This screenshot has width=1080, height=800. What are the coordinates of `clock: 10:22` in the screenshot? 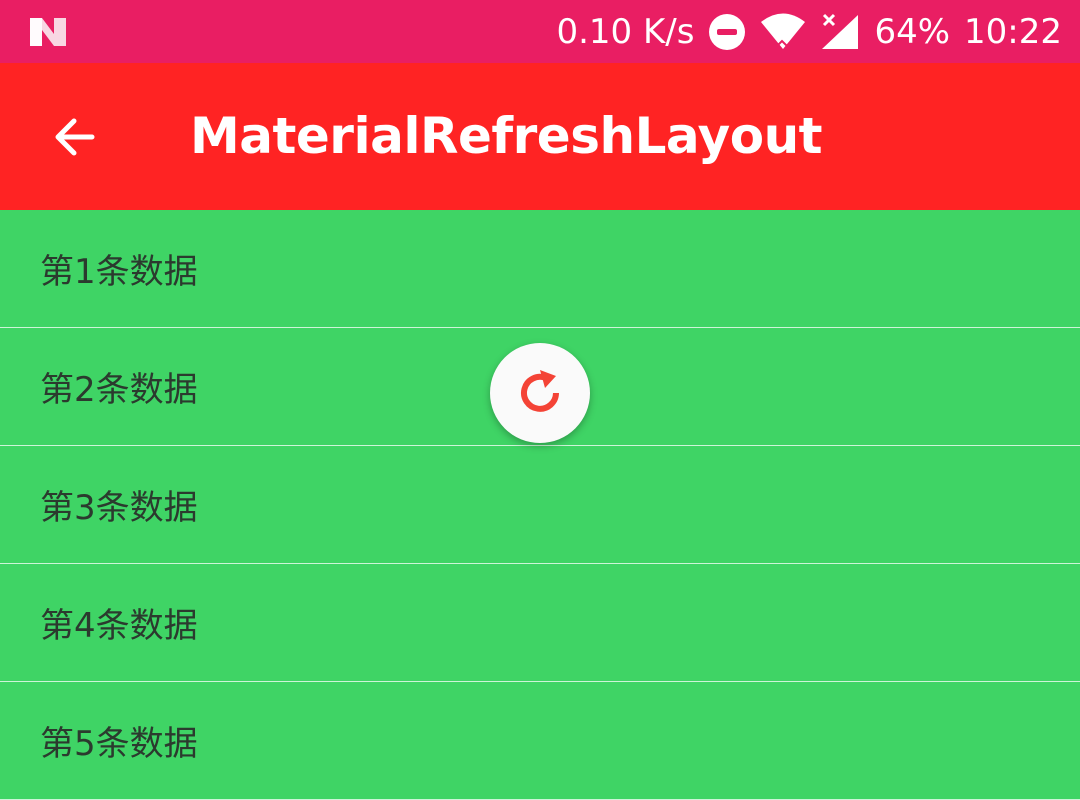 It's located at (1013, 31).